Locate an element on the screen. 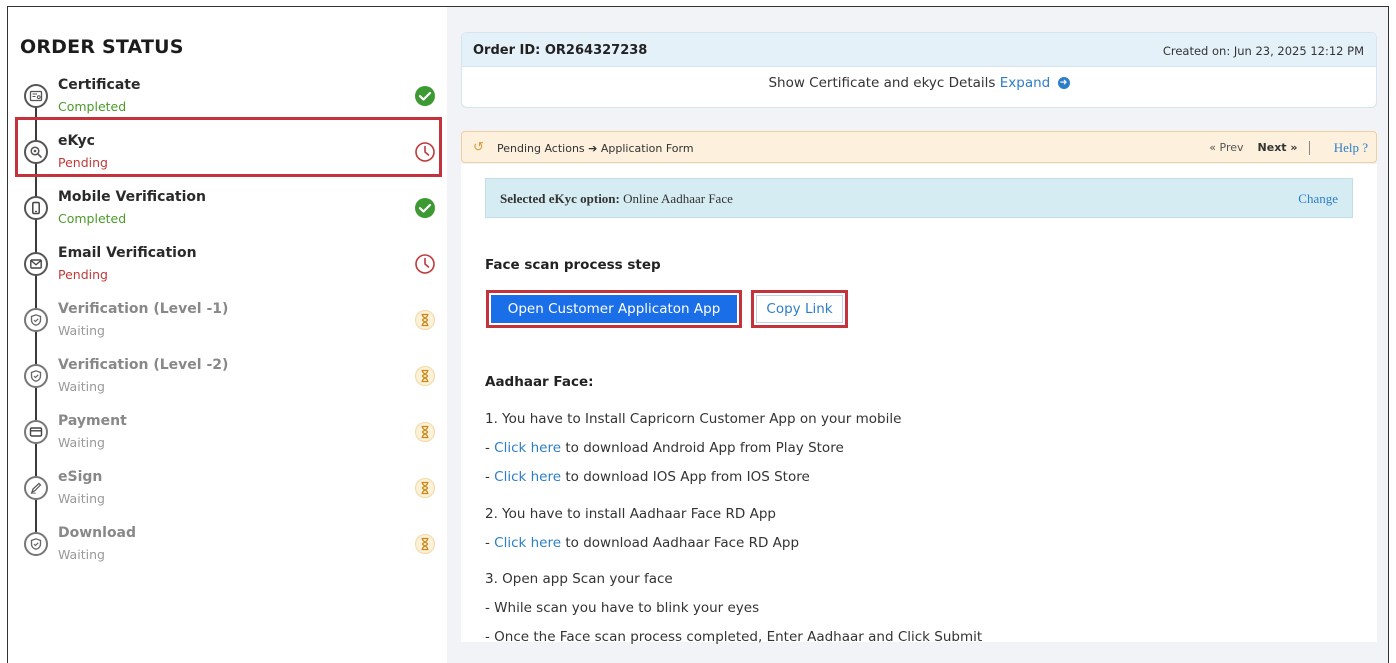  instruction-text: to download Aadhaar Face RD App is located at coordinates (680, 543).